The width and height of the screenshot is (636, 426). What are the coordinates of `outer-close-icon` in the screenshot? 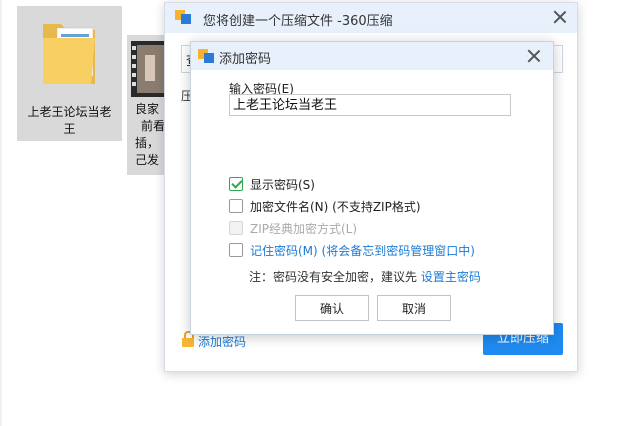 It's located at (560, 17).